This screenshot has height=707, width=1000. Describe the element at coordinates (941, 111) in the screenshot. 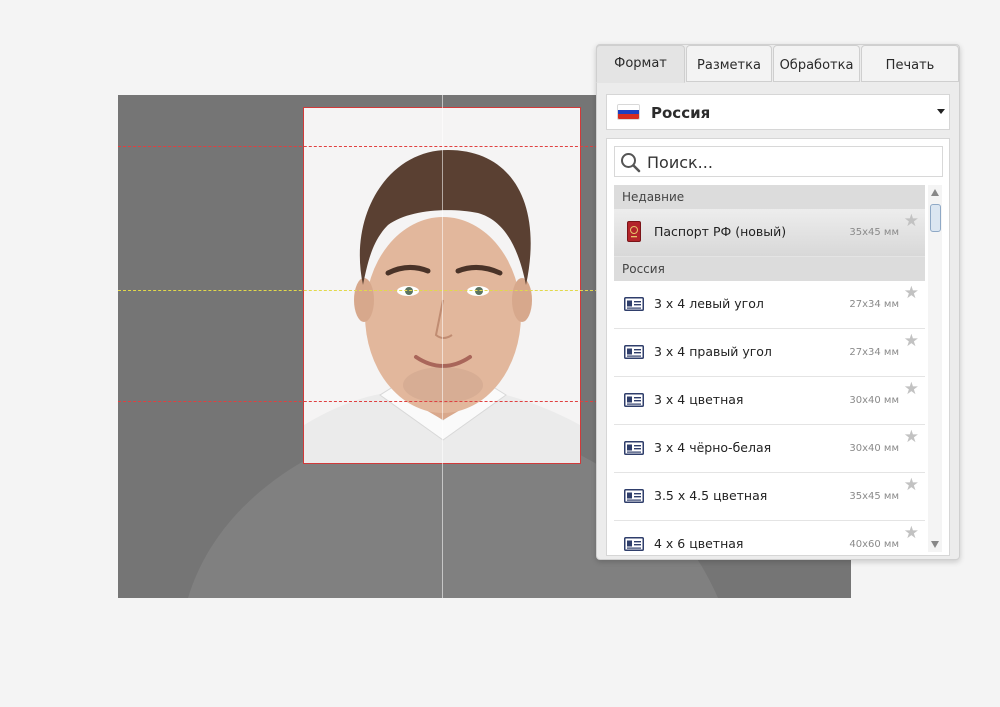

I see `chevron-down-icon` at that location.